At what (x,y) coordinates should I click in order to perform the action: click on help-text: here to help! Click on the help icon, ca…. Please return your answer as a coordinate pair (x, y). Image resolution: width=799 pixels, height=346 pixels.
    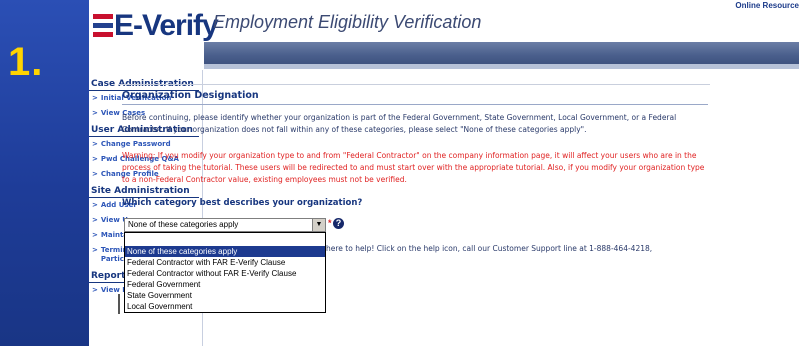
    Looking at the image, I should click on (489, 248).